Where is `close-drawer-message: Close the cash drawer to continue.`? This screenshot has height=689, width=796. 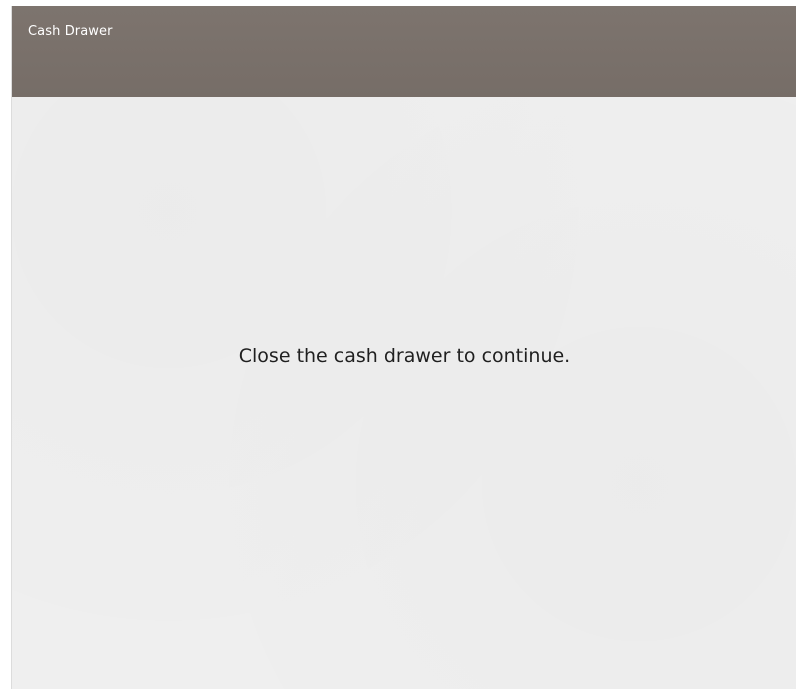
close-drawer-message: Close the cash drawer to continue. is located at coordinates (404, 356).